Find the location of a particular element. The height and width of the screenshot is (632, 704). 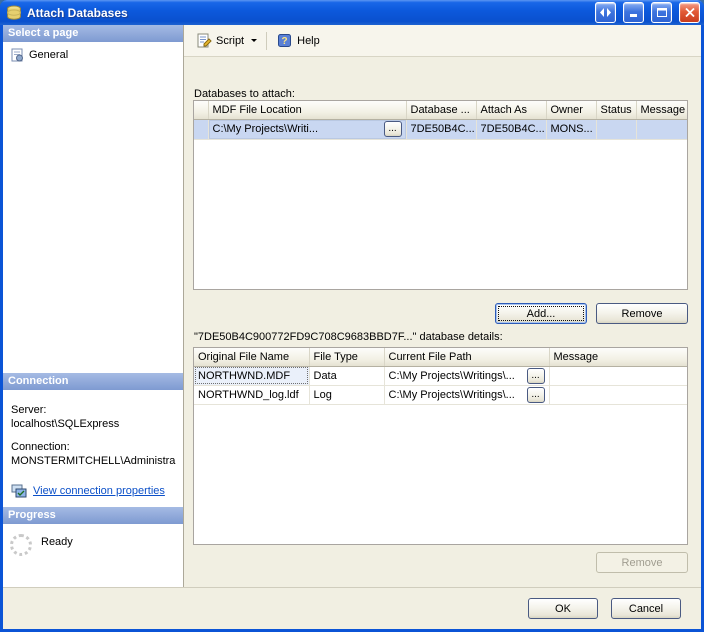

script-button: Script is located at coordinates (227, 40).